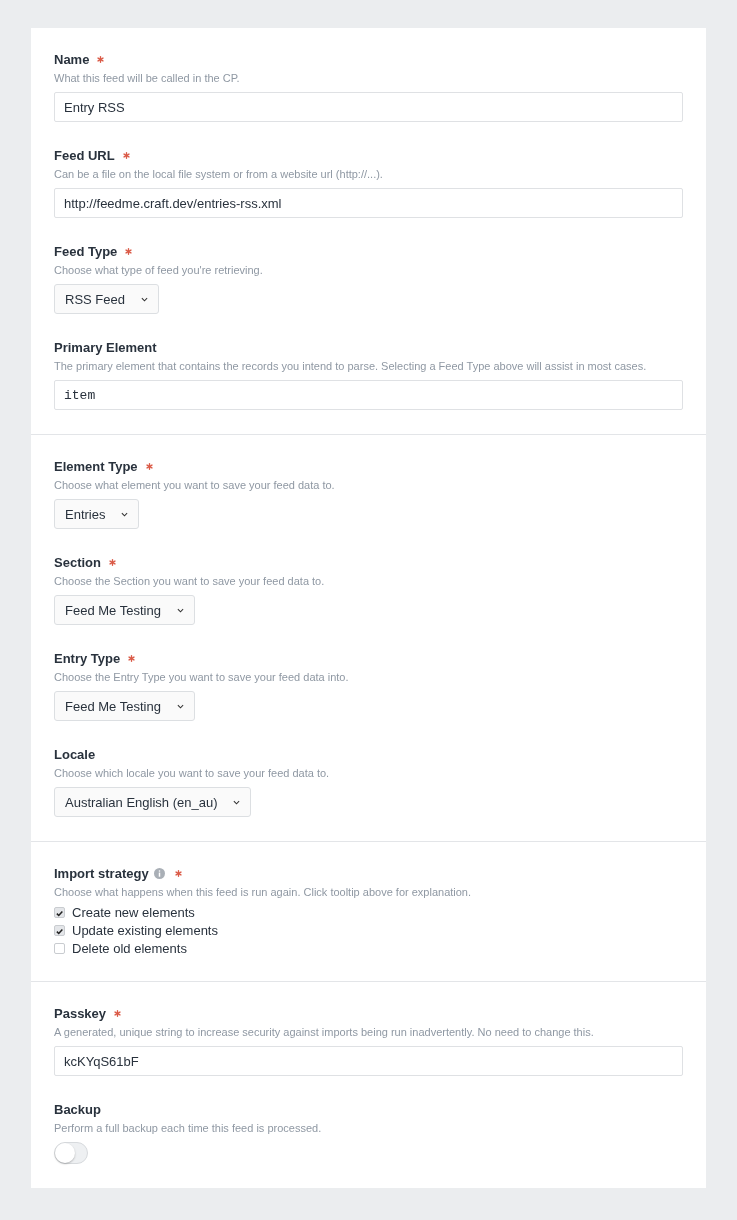 This screenshot has height=1220, width=737. What do you see at coordinates (192, 773) in the screenshot?
I see `field-help: Choose which locale you want to save your feed data to.` at bounding box center [192, 773].